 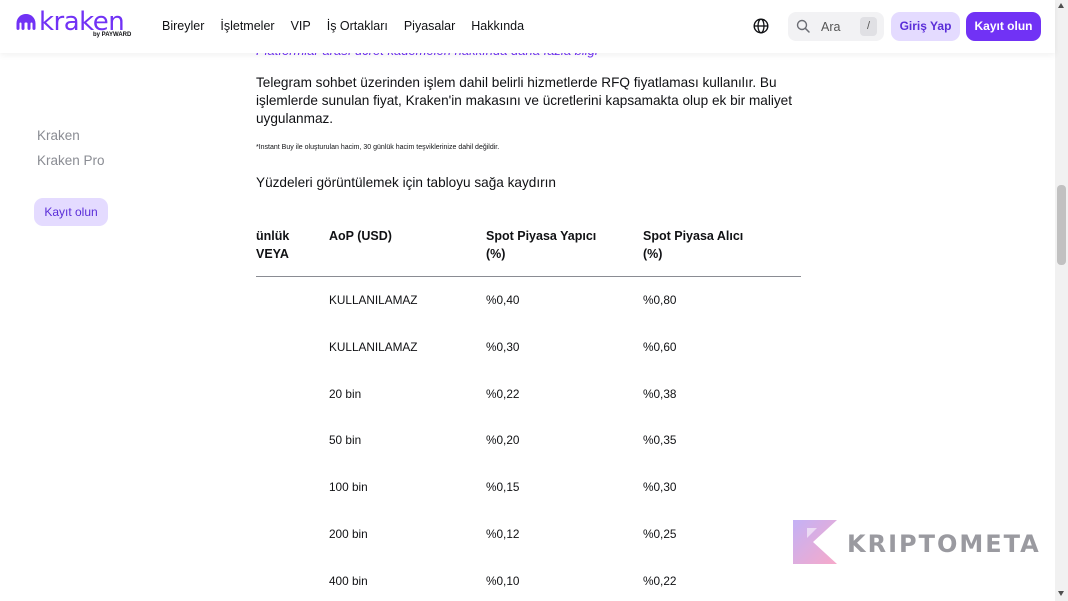 I want to click on header-taker-line1: Spot Piyasa Alıcı, so click(x=693, y=236).